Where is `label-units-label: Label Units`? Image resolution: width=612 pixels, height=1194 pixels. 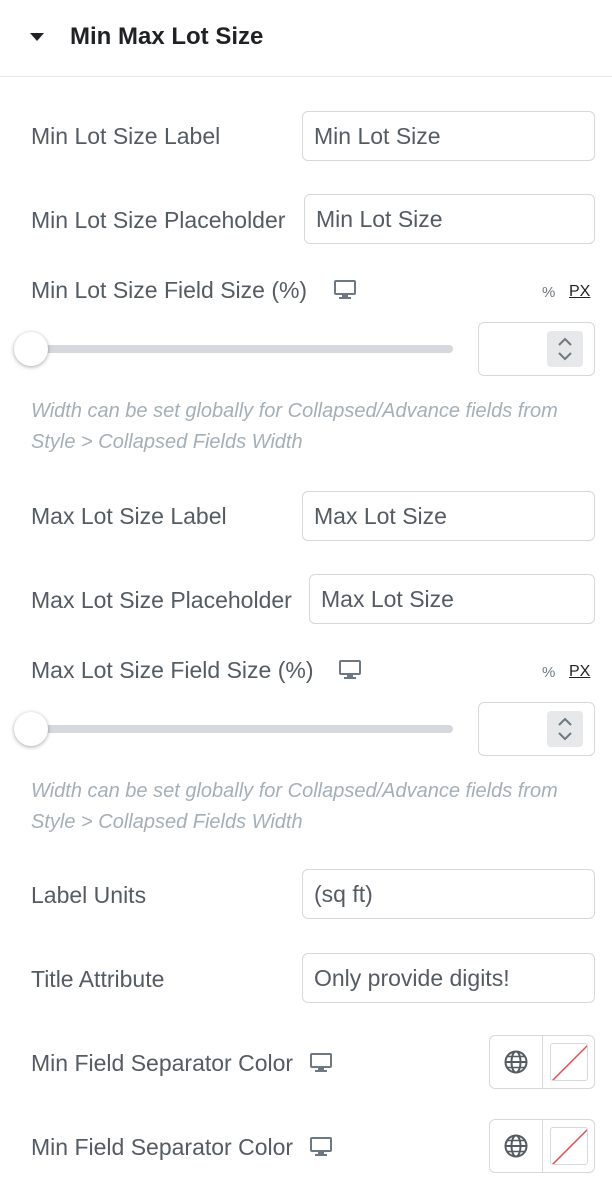 label-units-label: Label Units is located at coordinates (89, 895).